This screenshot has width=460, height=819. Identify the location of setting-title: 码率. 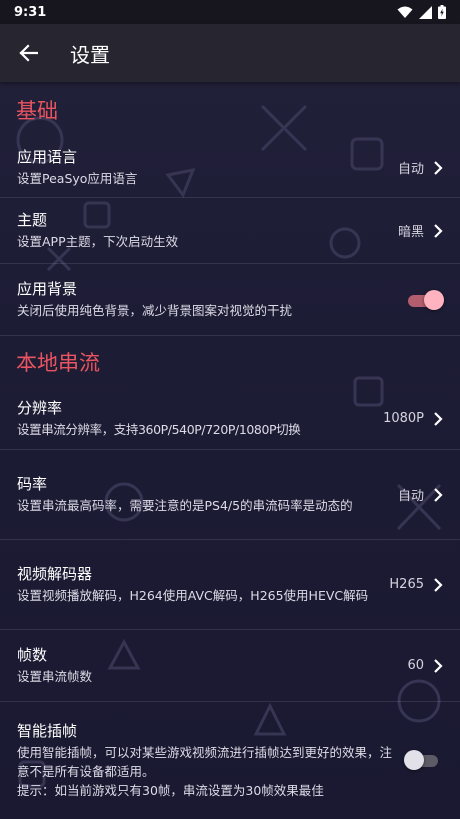
(32, 484).